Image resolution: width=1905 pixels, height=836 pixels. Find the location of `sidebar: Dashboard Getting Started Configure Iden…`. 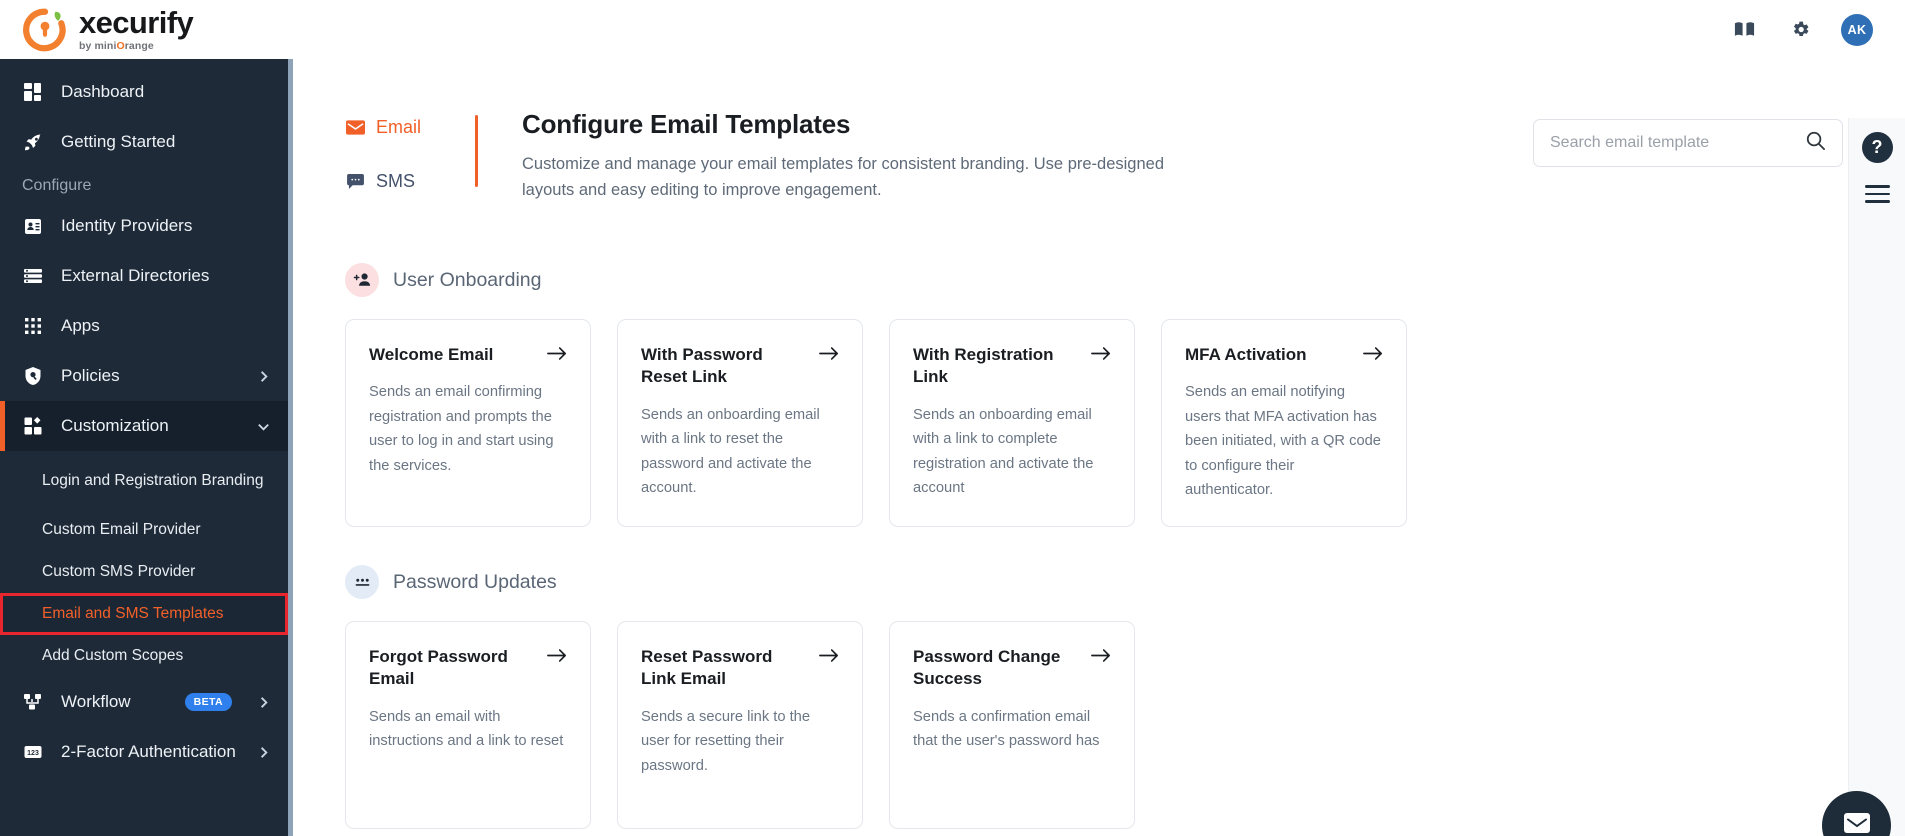

sidebar: Dashboard Getting Started Configure Iden… is located at coordinates (146, 447).